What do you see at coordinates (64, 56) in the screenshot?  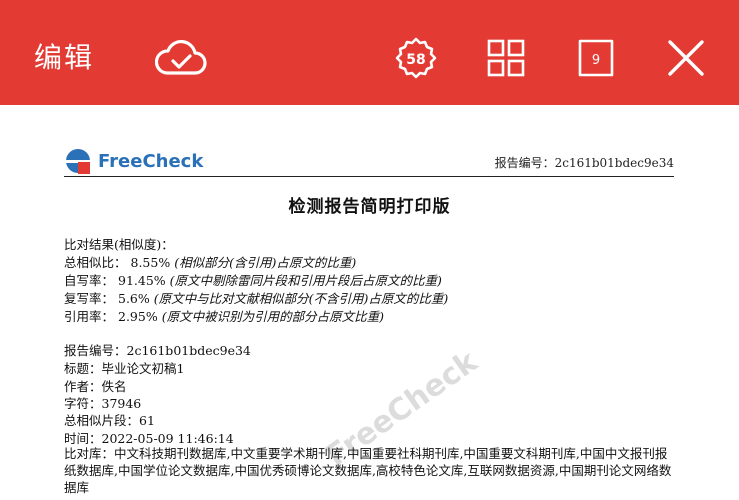 I see `edit-button: 编辑` at bounding box center [64, 56].